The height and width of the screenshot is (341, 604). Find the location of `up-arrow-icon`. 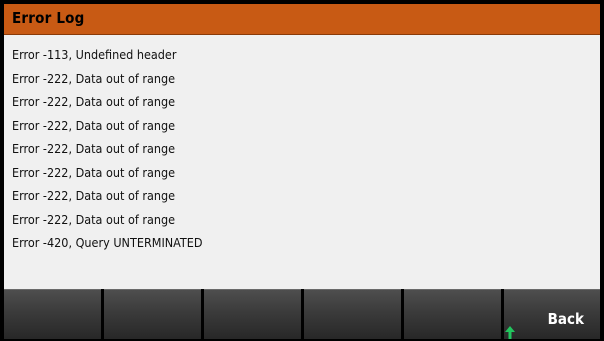

up-arrow-icon is located at coordinates (510, 332).